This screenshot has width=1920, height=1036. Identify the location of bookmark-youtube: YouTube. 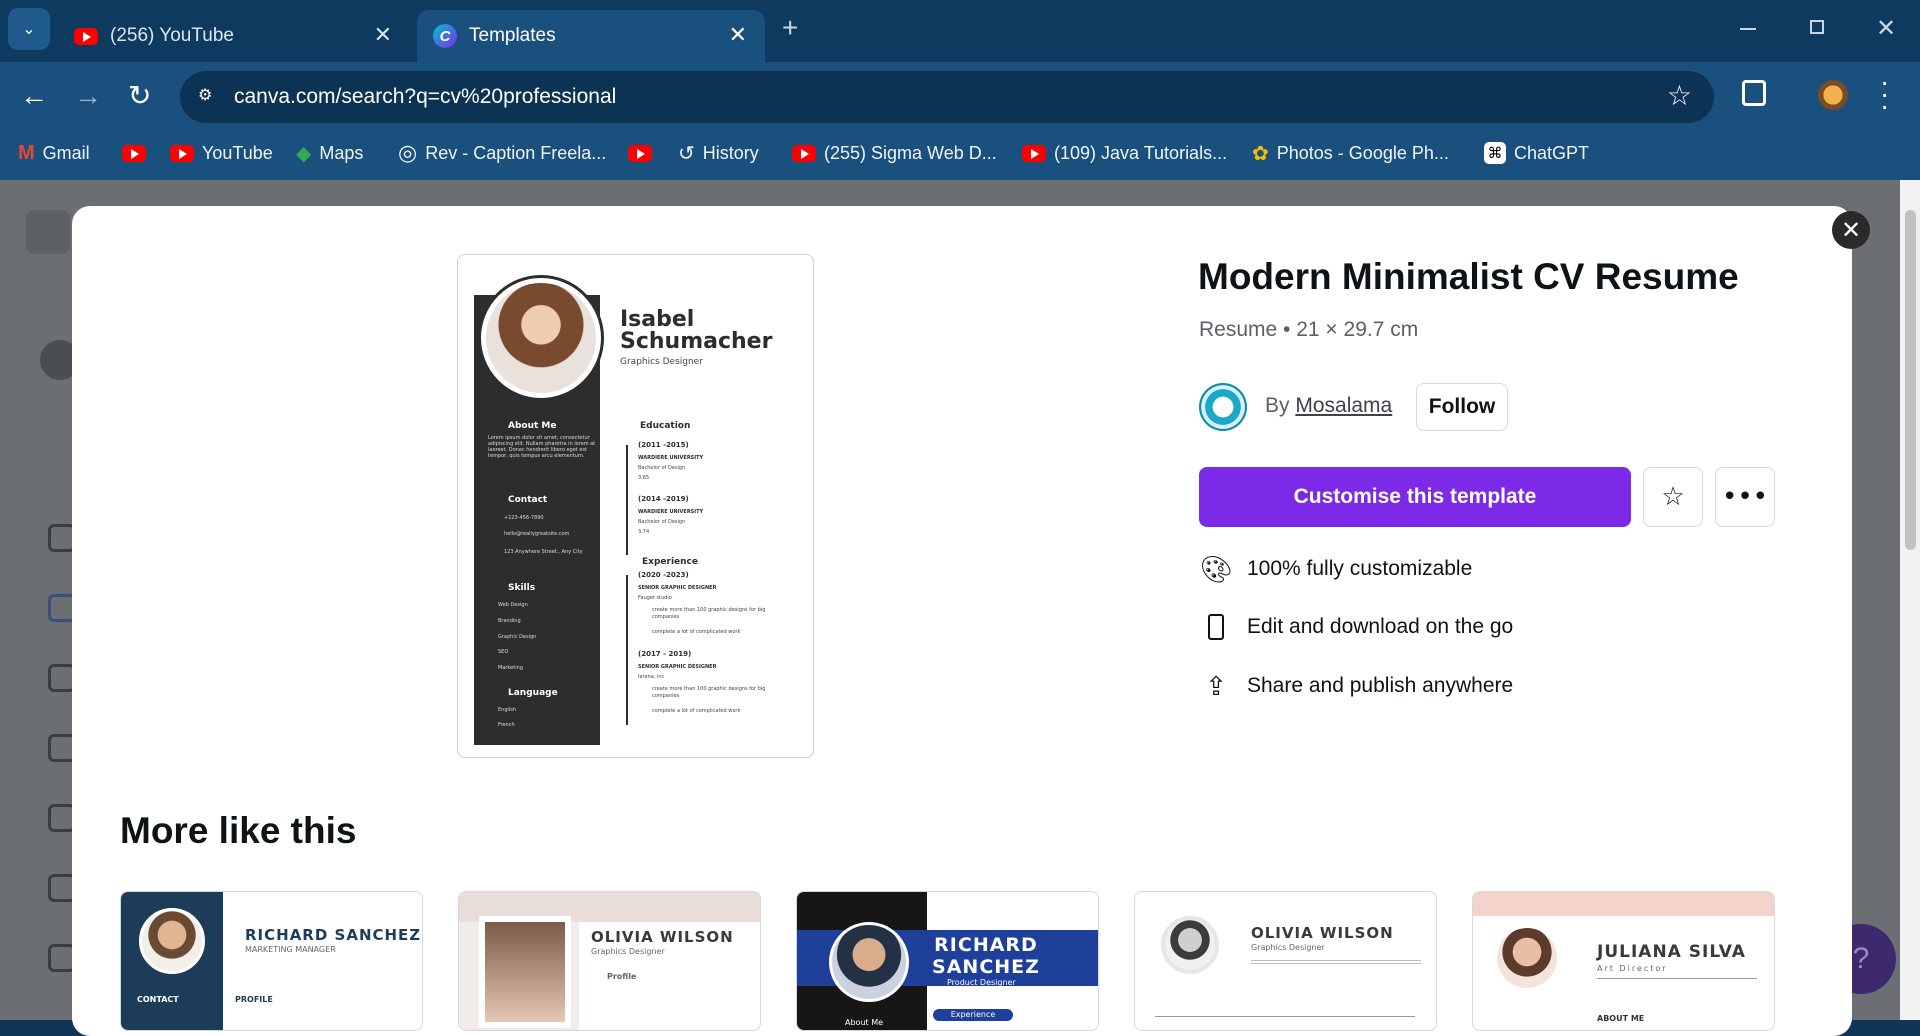
(221, 153).